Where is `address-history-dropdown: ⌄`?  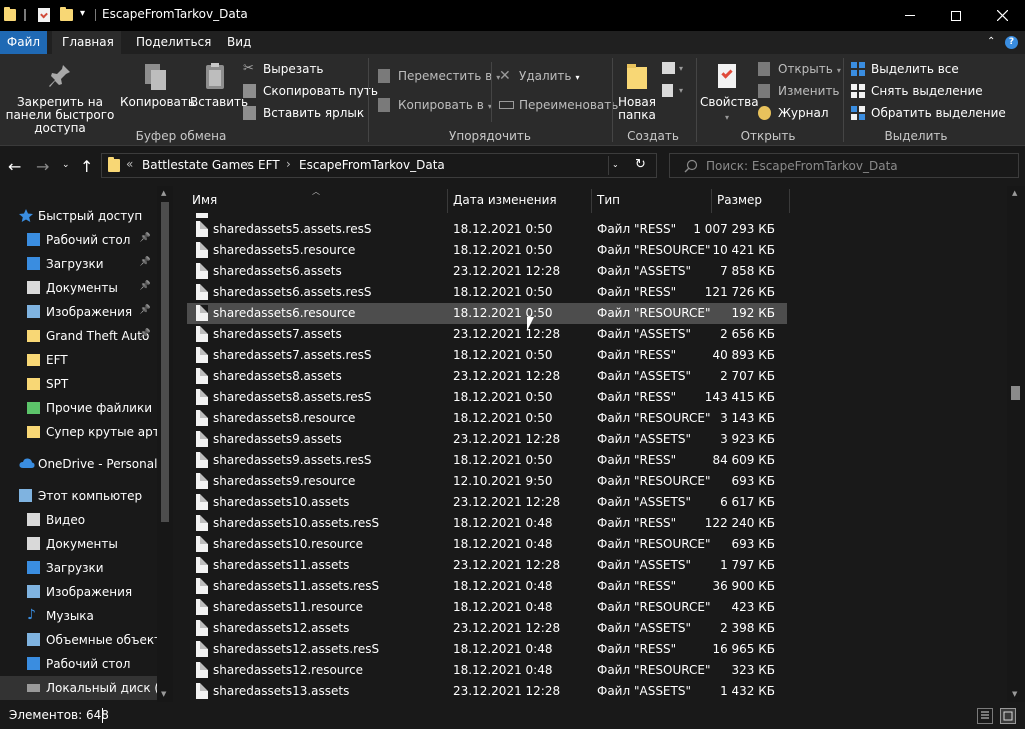 address-history-dropdown: ⌄ is located at coordinates (615, 164).